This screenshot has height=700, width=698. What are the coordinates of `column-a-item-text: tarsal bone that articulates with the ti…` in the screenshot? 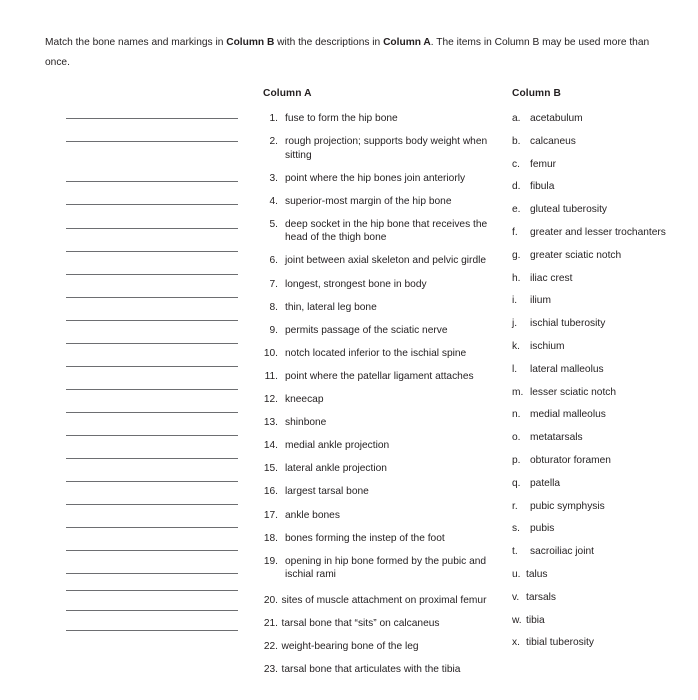 It's located at (371, 669).